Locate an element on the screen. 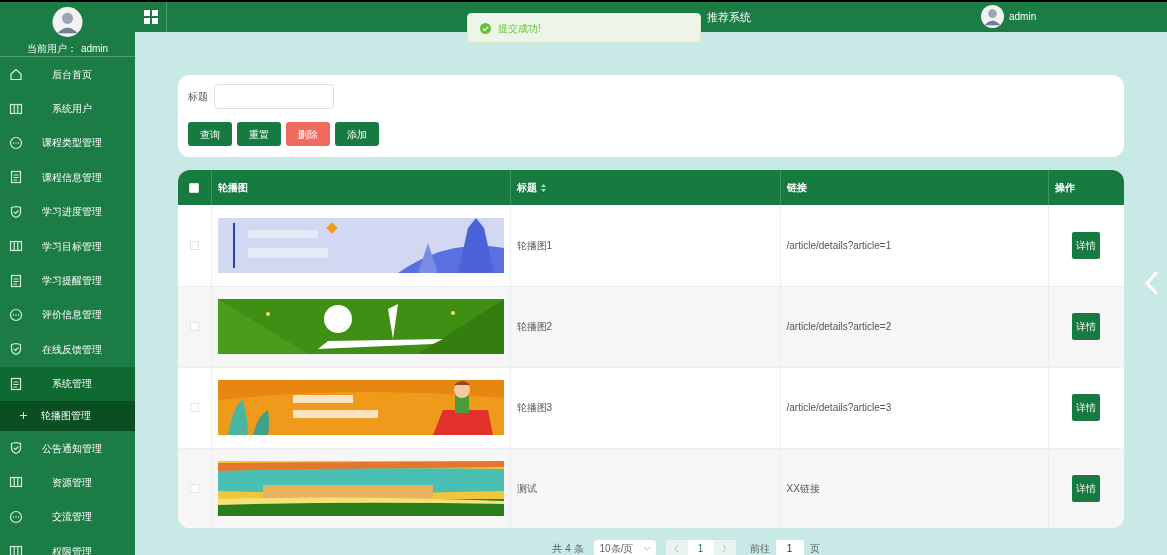 The image size is (1167, 555). sidebar-item: 学习进度管理 is located at coordinates (67, 211).